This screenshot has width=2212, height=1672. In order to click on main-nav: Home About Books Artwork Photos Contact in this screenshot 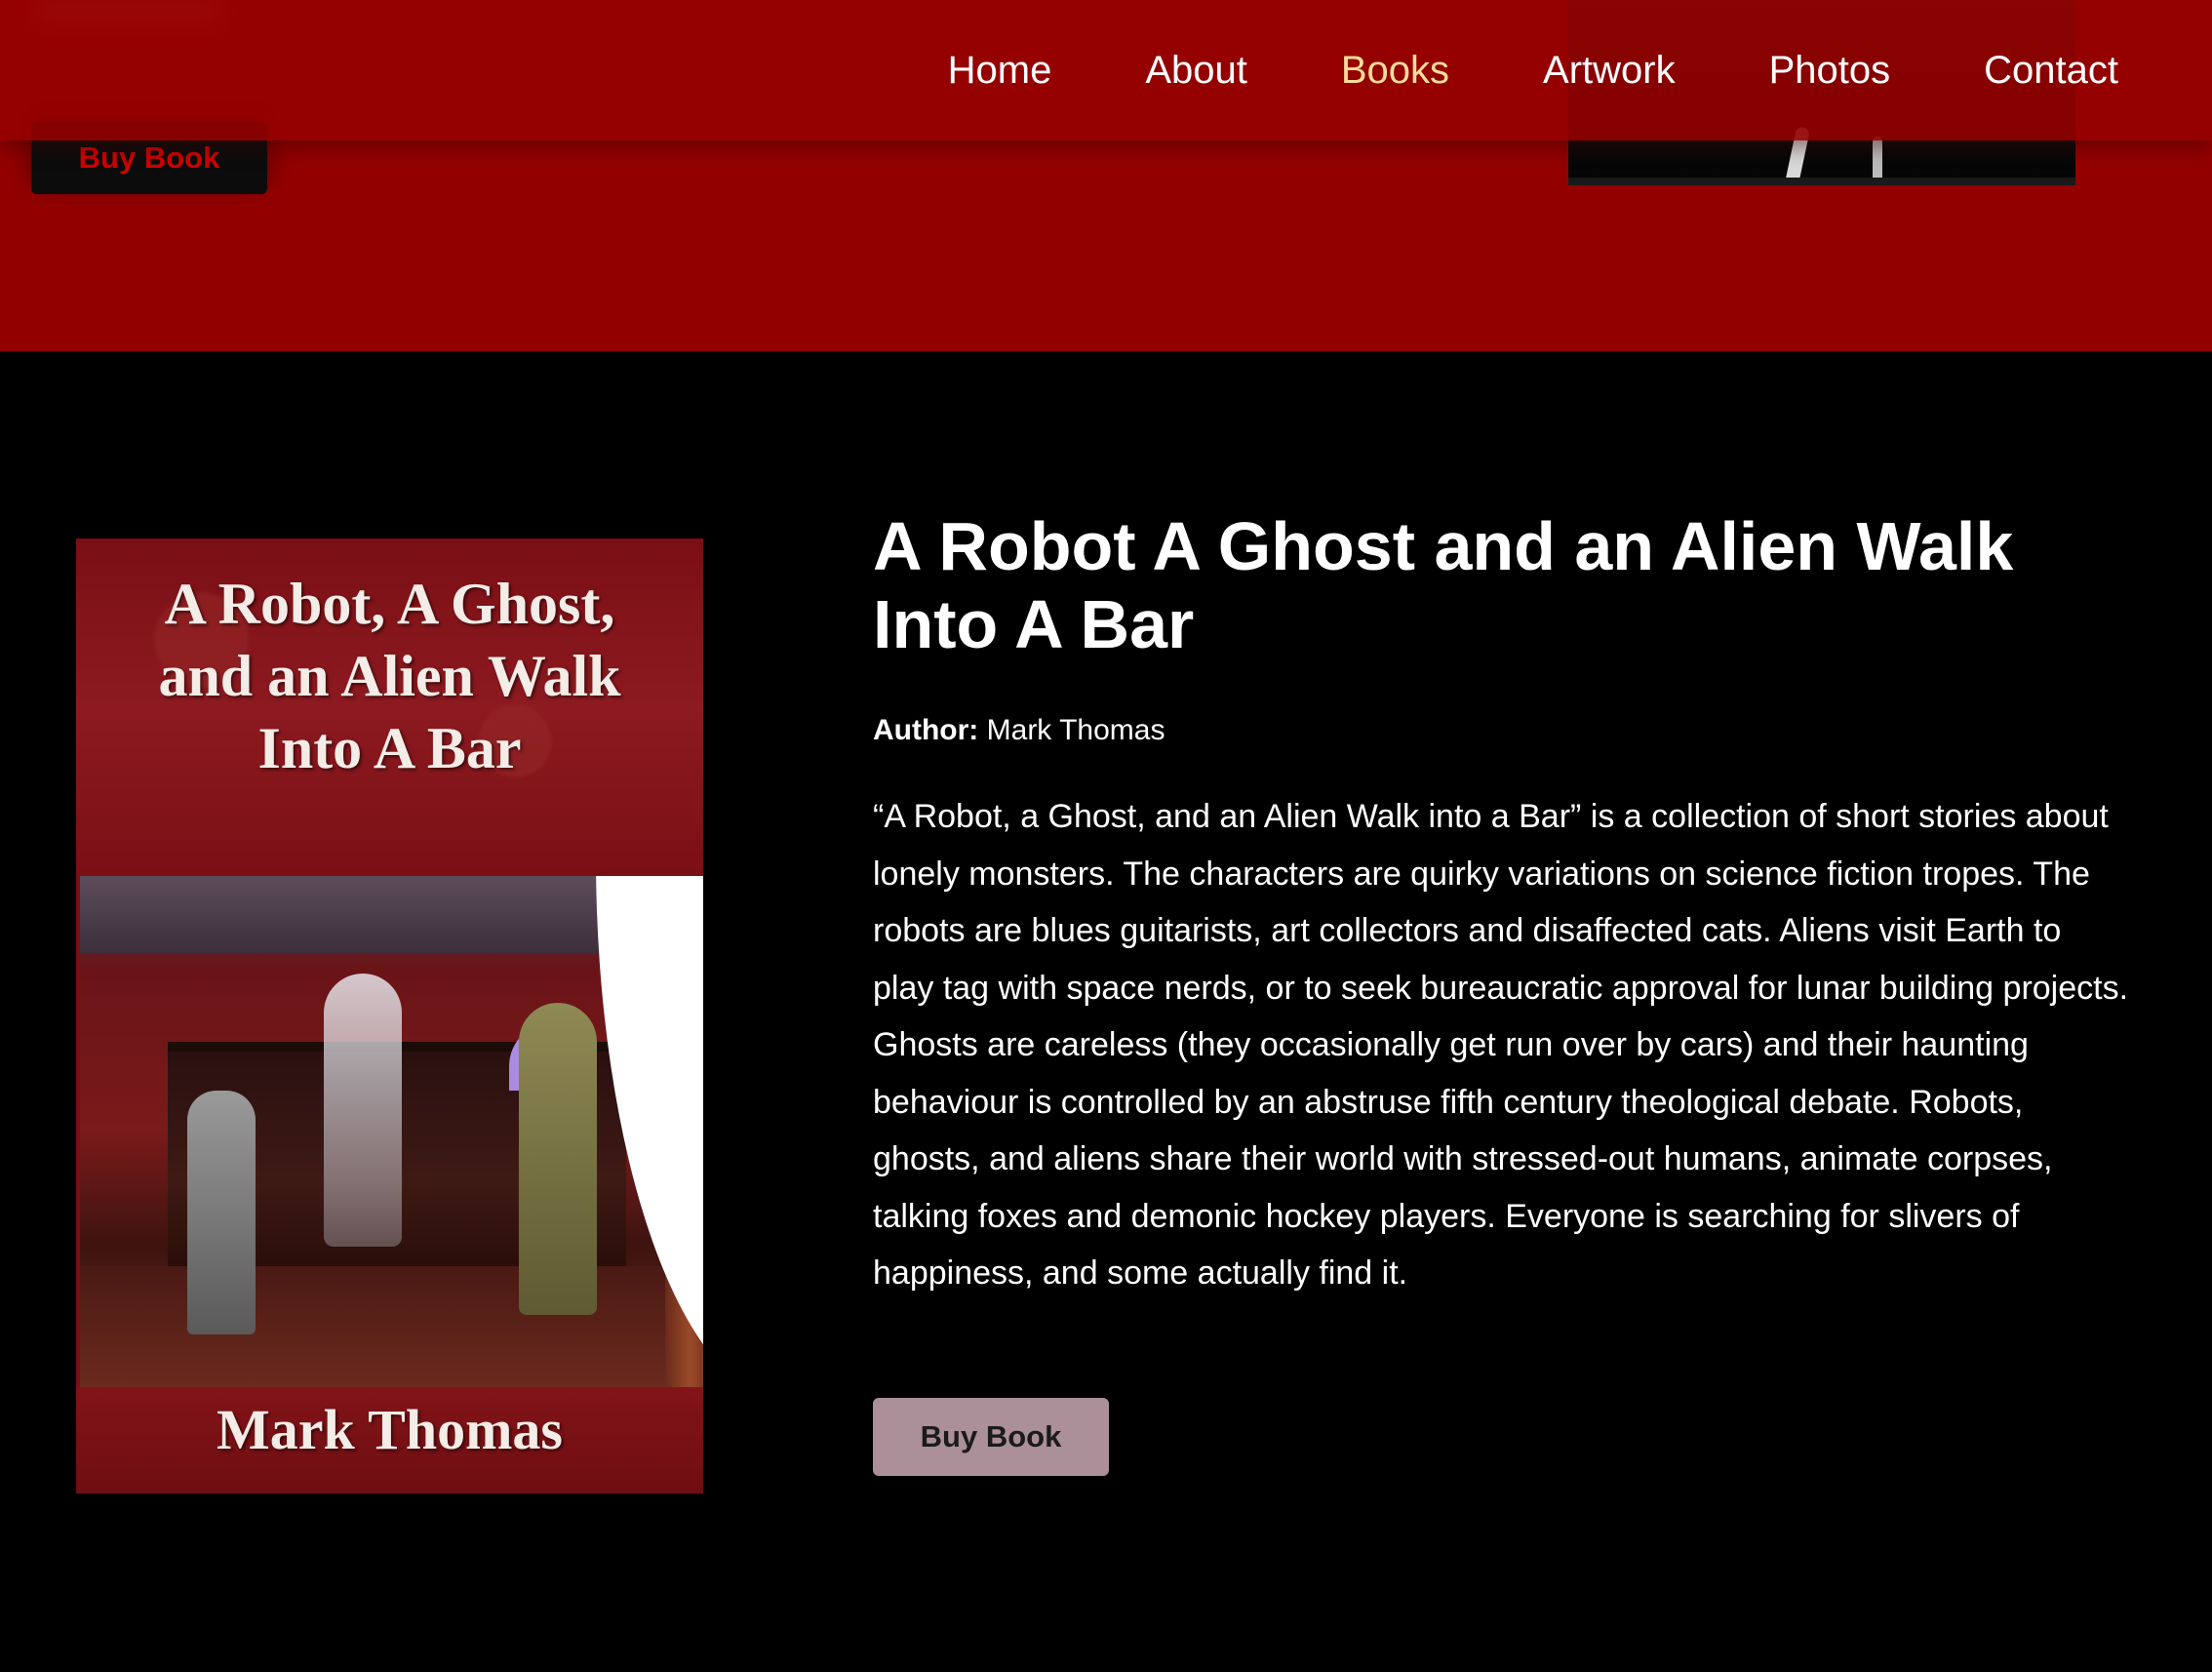, I will do `click(1486, 70)`.